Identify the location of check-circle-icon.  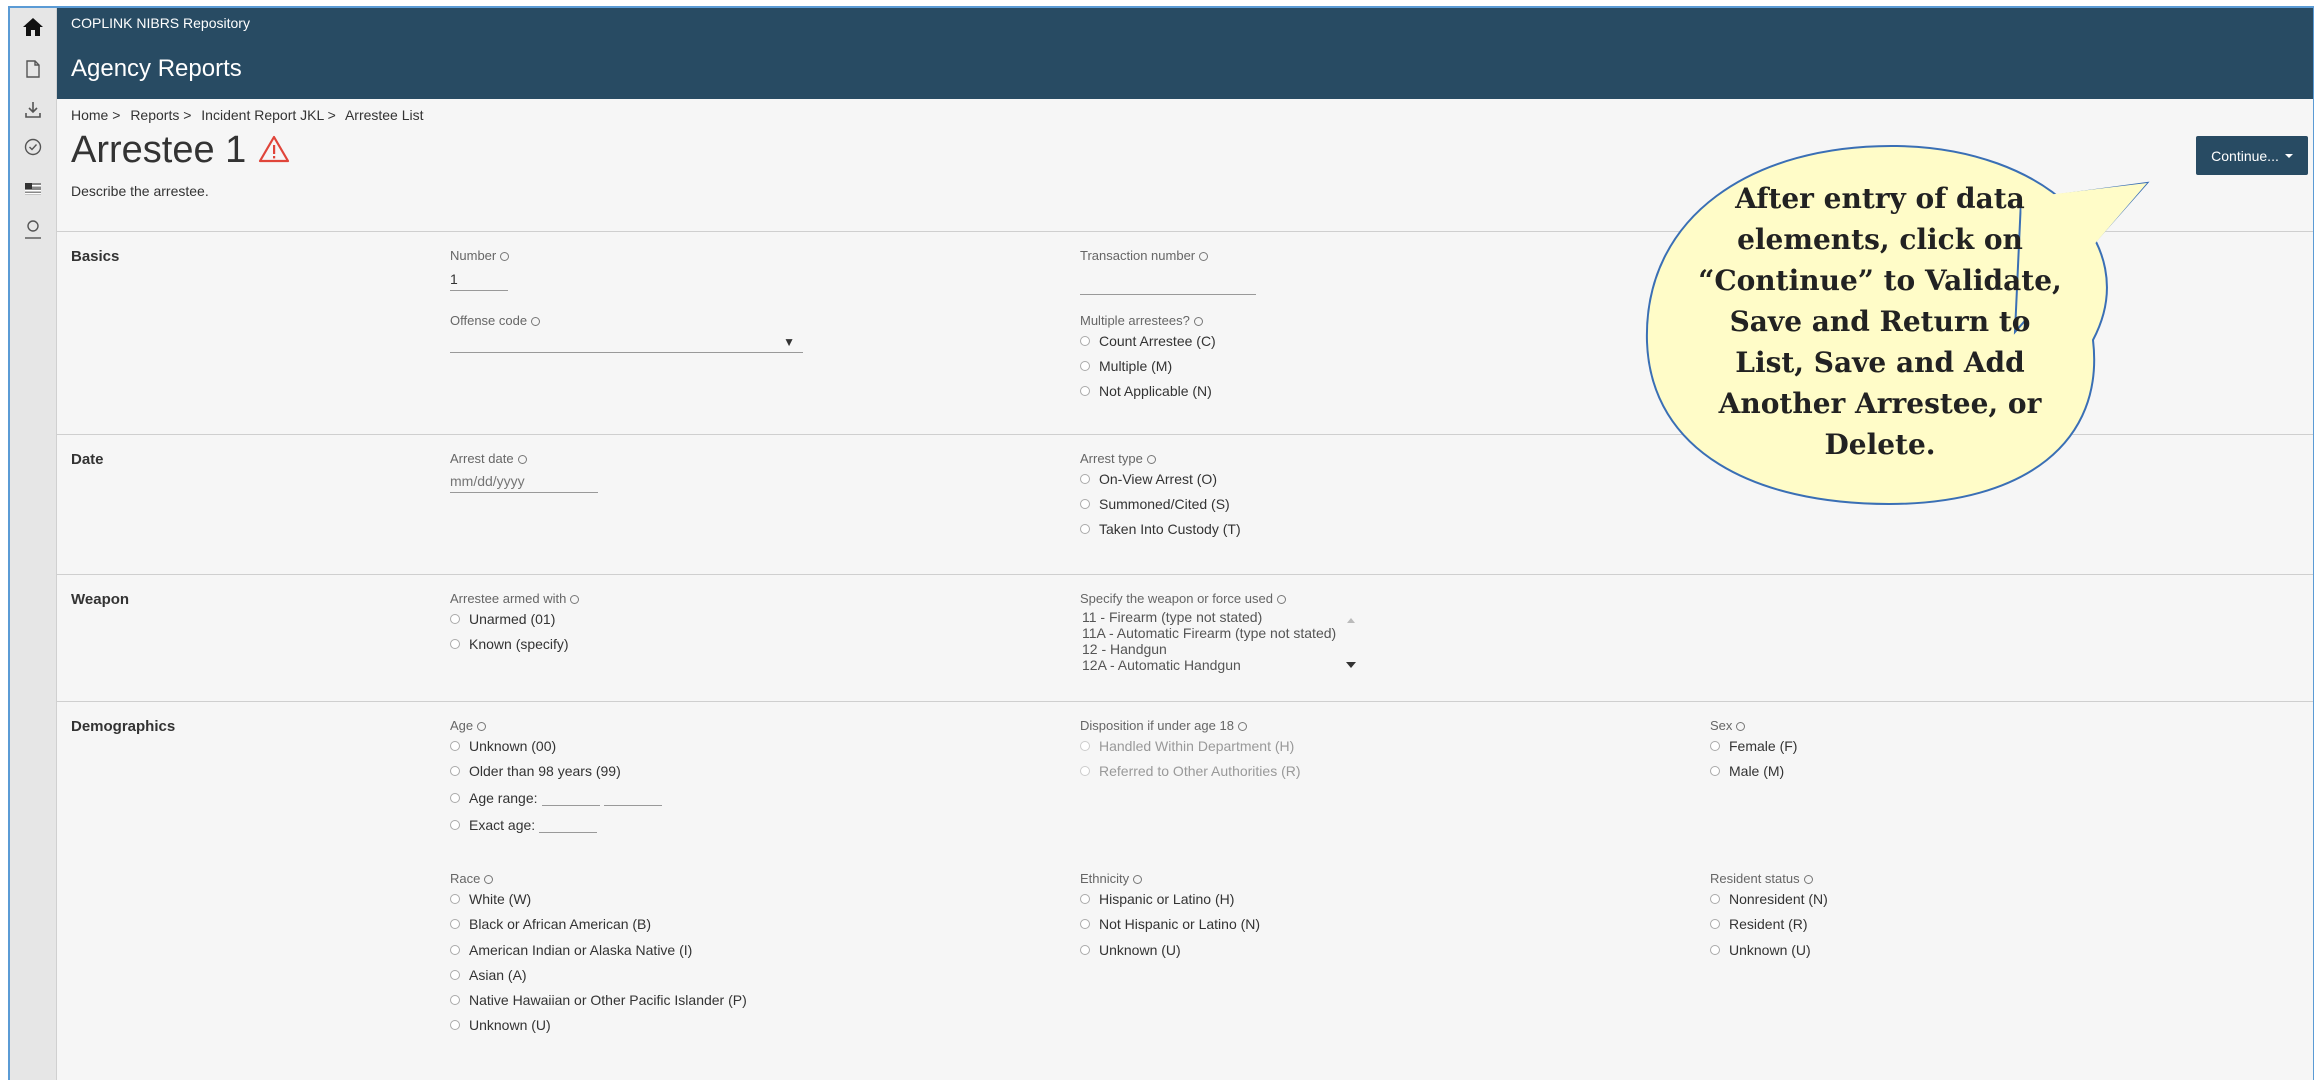
(33, 147).